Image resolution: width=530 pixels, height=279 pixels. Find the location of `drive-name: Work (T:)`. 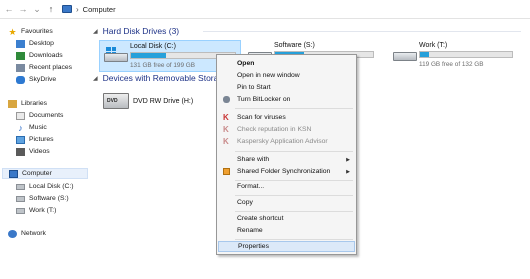

drive-name: Work (T:) is located at coordinates (433, 45).